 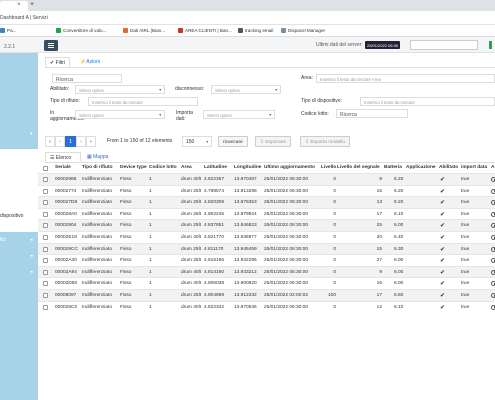 What do you see at coordinates (191, 179) in the screenshot?
I see `cell-area: drum 40lt` at bounding box center [191, 179].